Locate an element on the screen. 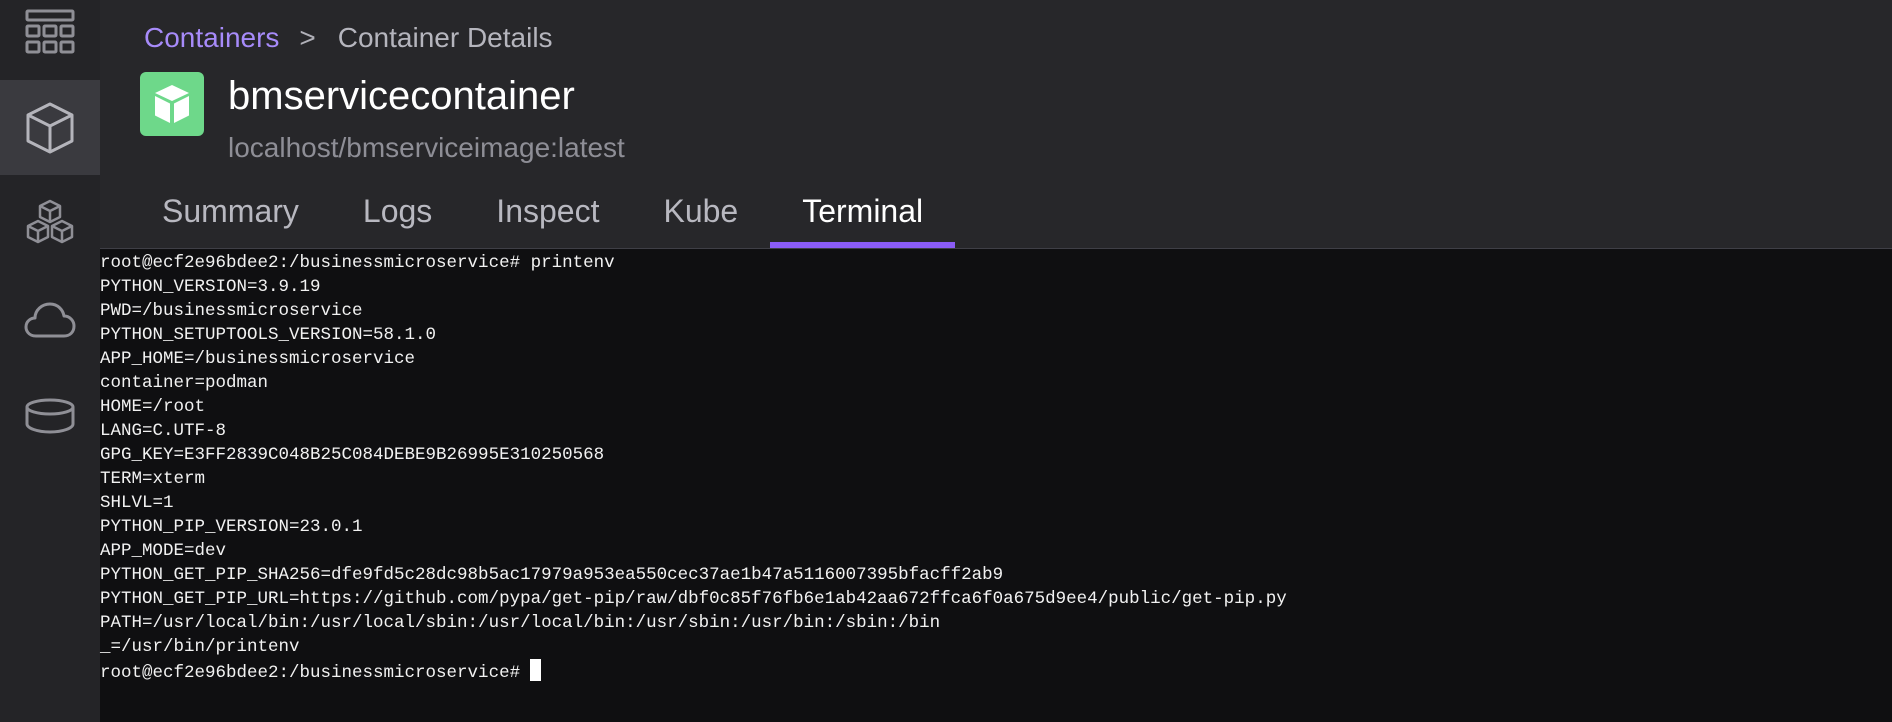  pods-icon is located at coordinates (50, 221).